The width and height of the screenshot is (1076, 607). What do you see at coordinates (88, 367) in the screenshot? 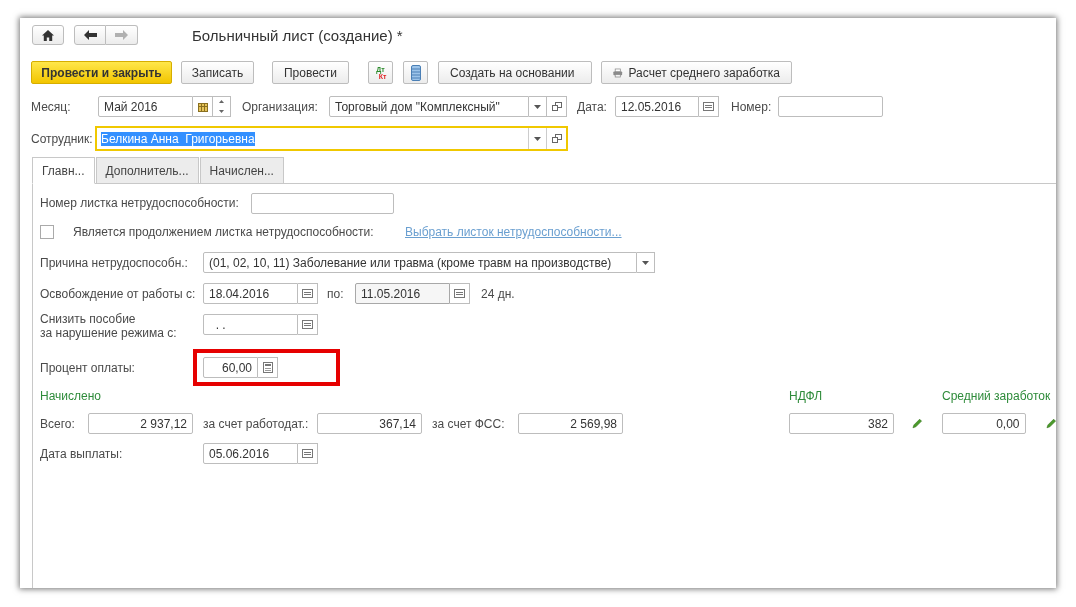
I see `field-label: Процент оплаты:` at bounding box center [88, 367].